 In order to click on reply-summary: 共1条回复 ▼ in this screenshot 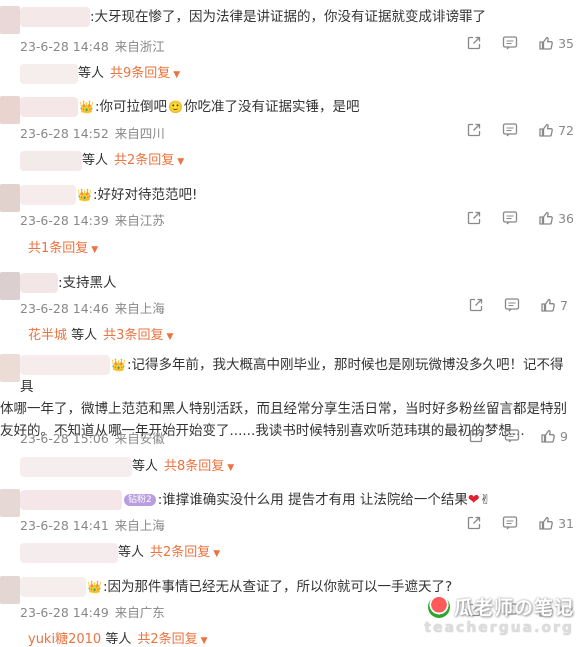, I will do `click(63, 246)`.